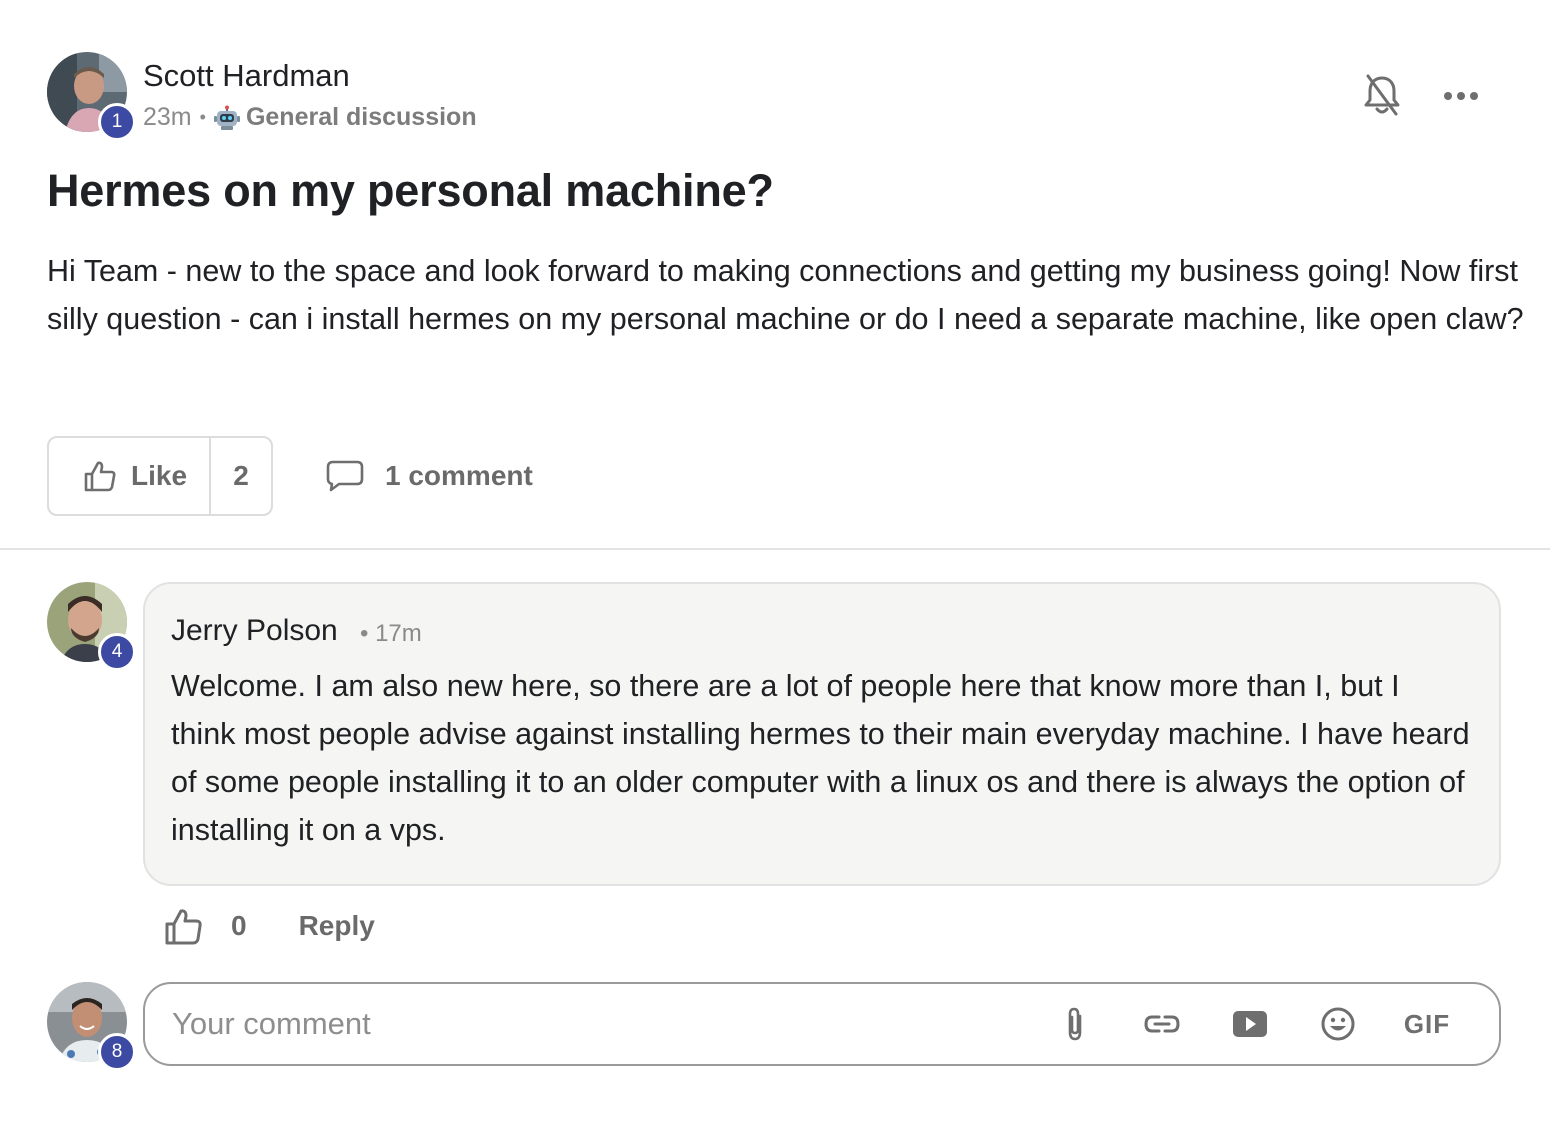 The width and height of the screenshot is (1550, 1122). I want to click on post-time: 23m, so click(167, 117).